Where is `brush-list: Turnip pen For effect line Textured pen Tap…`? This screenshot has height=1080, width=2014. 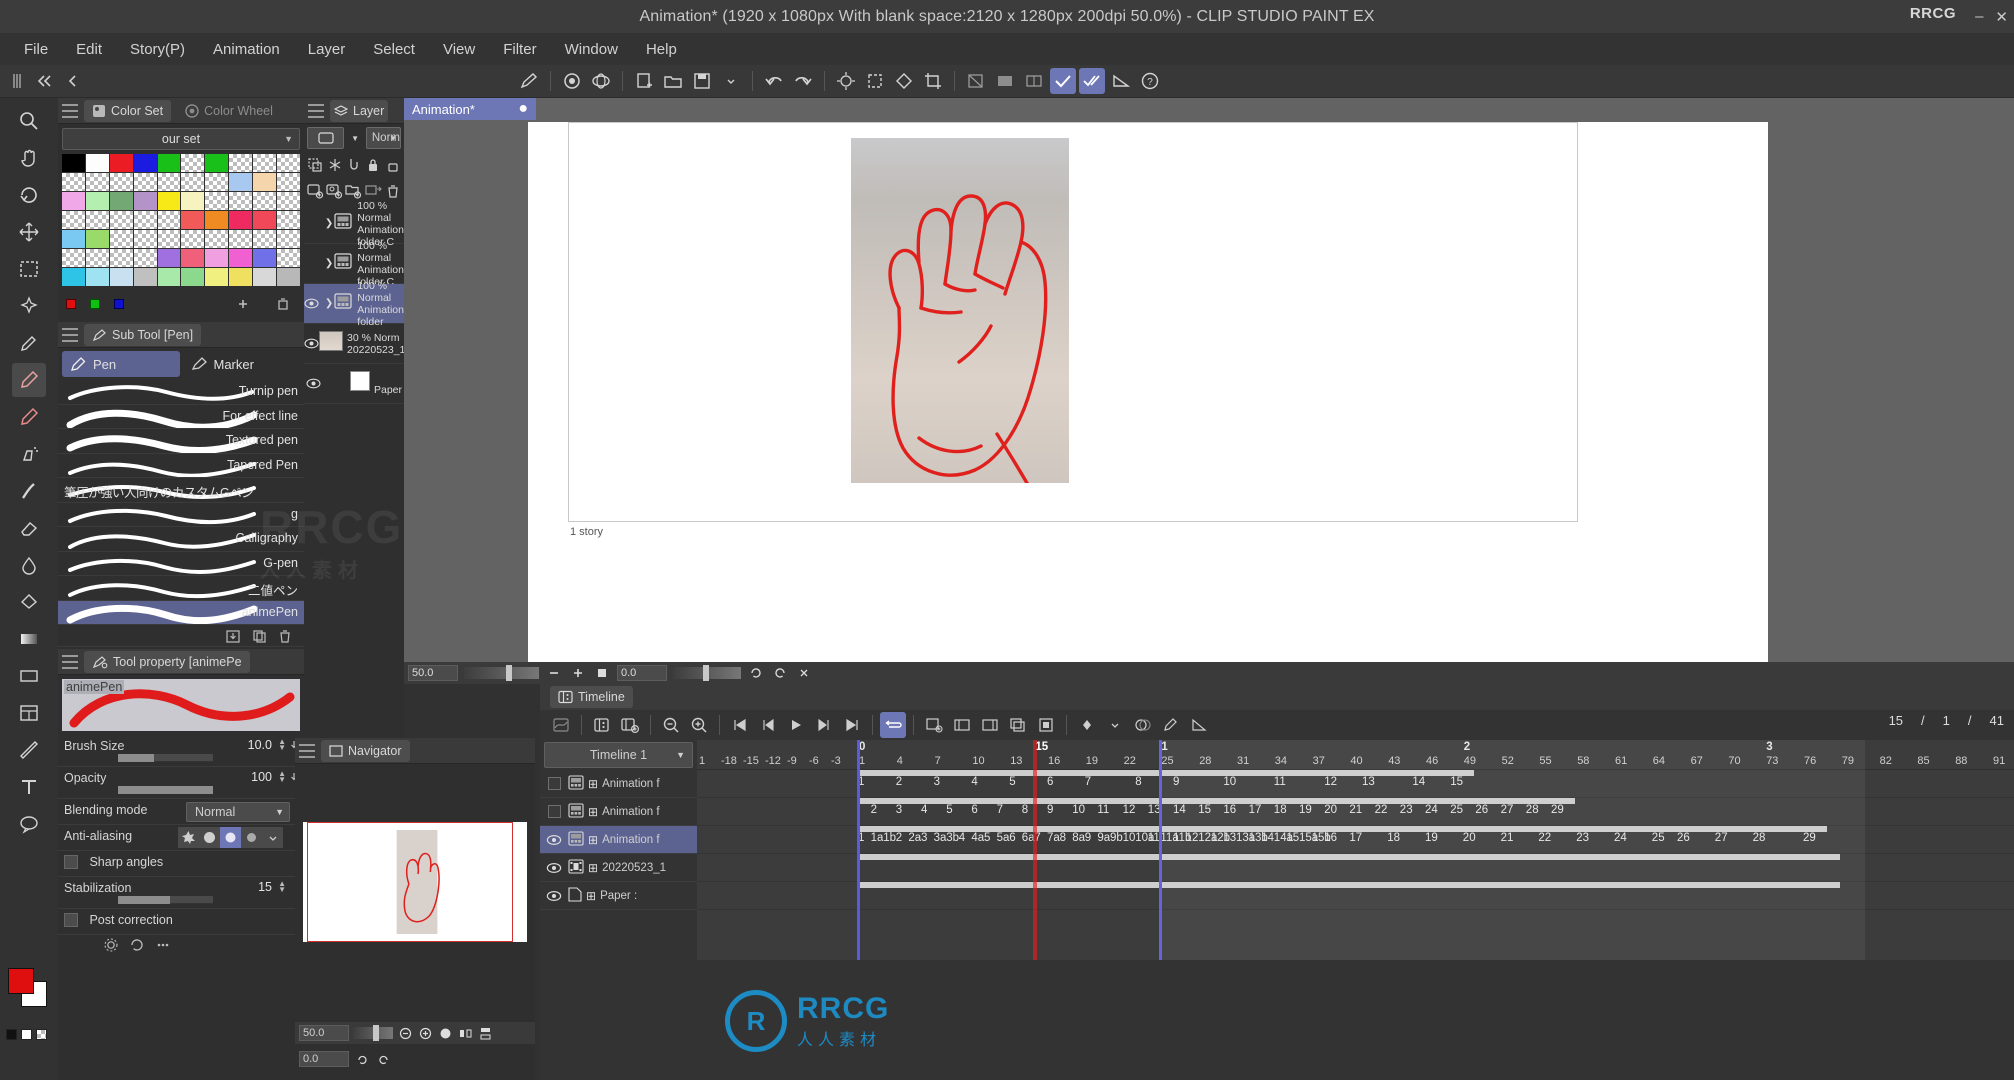
brush-list: Turnip pen For effect line Textured pen Tap… is located at coordinates (181, 502).